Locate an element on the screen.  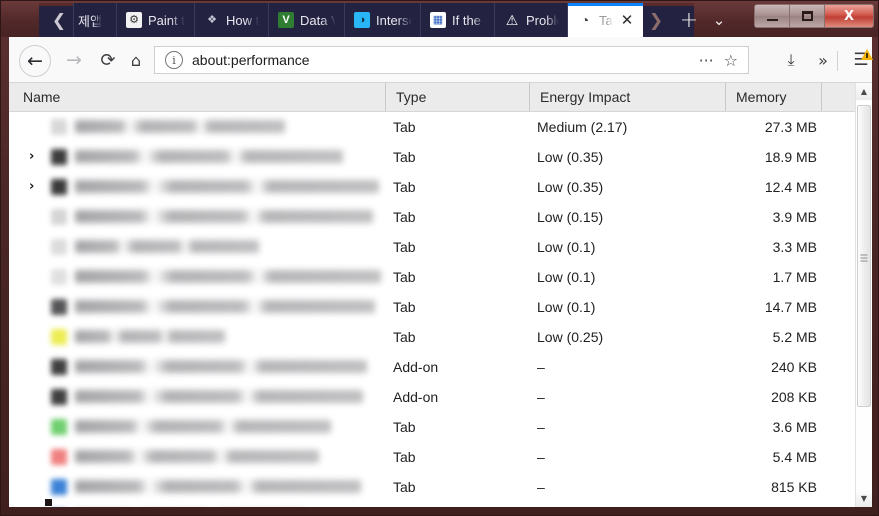
scroll-up-arrow-icon: ▲ is located at coordinates (864, 91).